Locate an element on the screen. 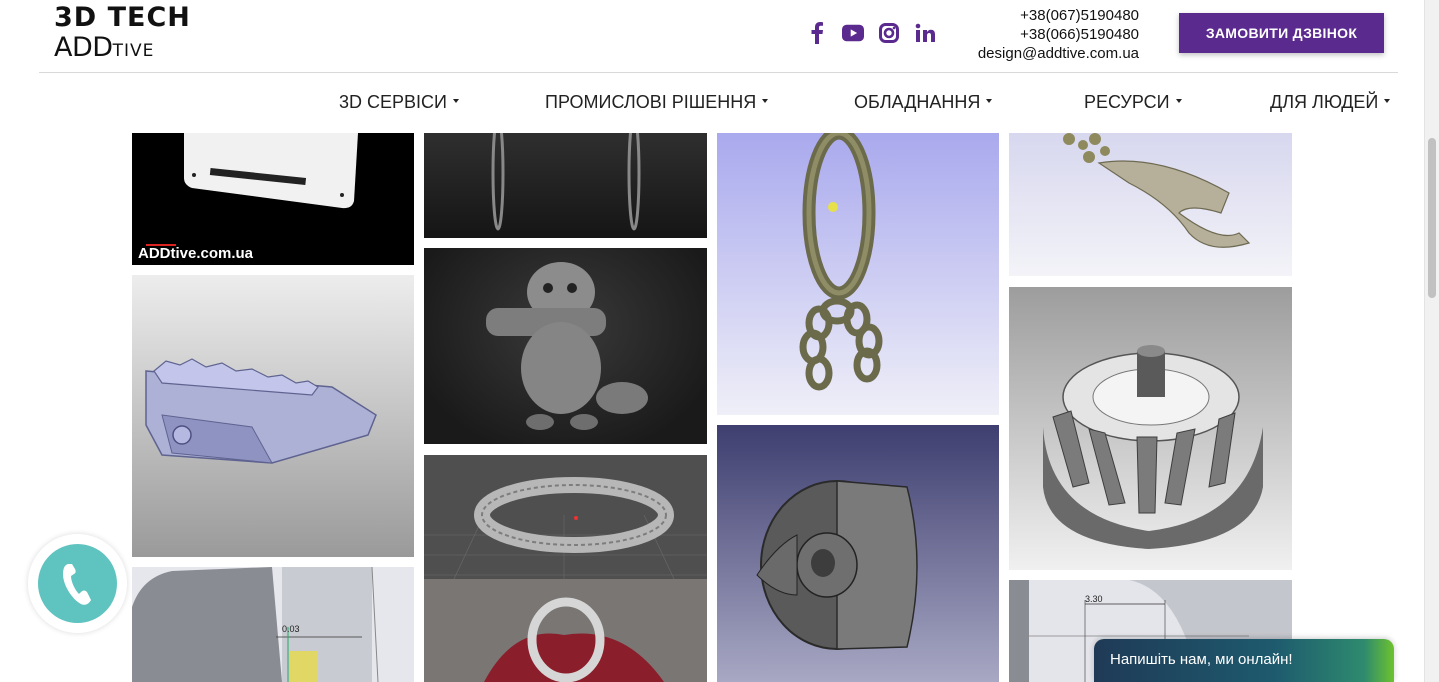 The height and width of the screenshot is (682, 1439). beaver-figure-image is located at coordinates (567, 346).